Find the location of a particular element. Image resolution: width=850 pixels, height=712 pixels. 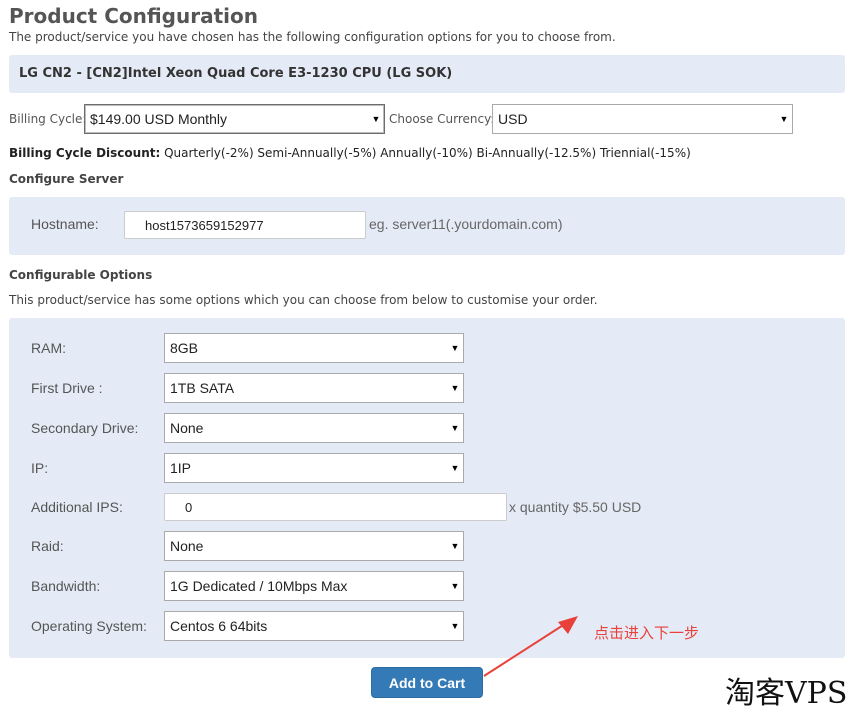

next-step-note: 点击进入下一步 is located at coordinates (647, 633).